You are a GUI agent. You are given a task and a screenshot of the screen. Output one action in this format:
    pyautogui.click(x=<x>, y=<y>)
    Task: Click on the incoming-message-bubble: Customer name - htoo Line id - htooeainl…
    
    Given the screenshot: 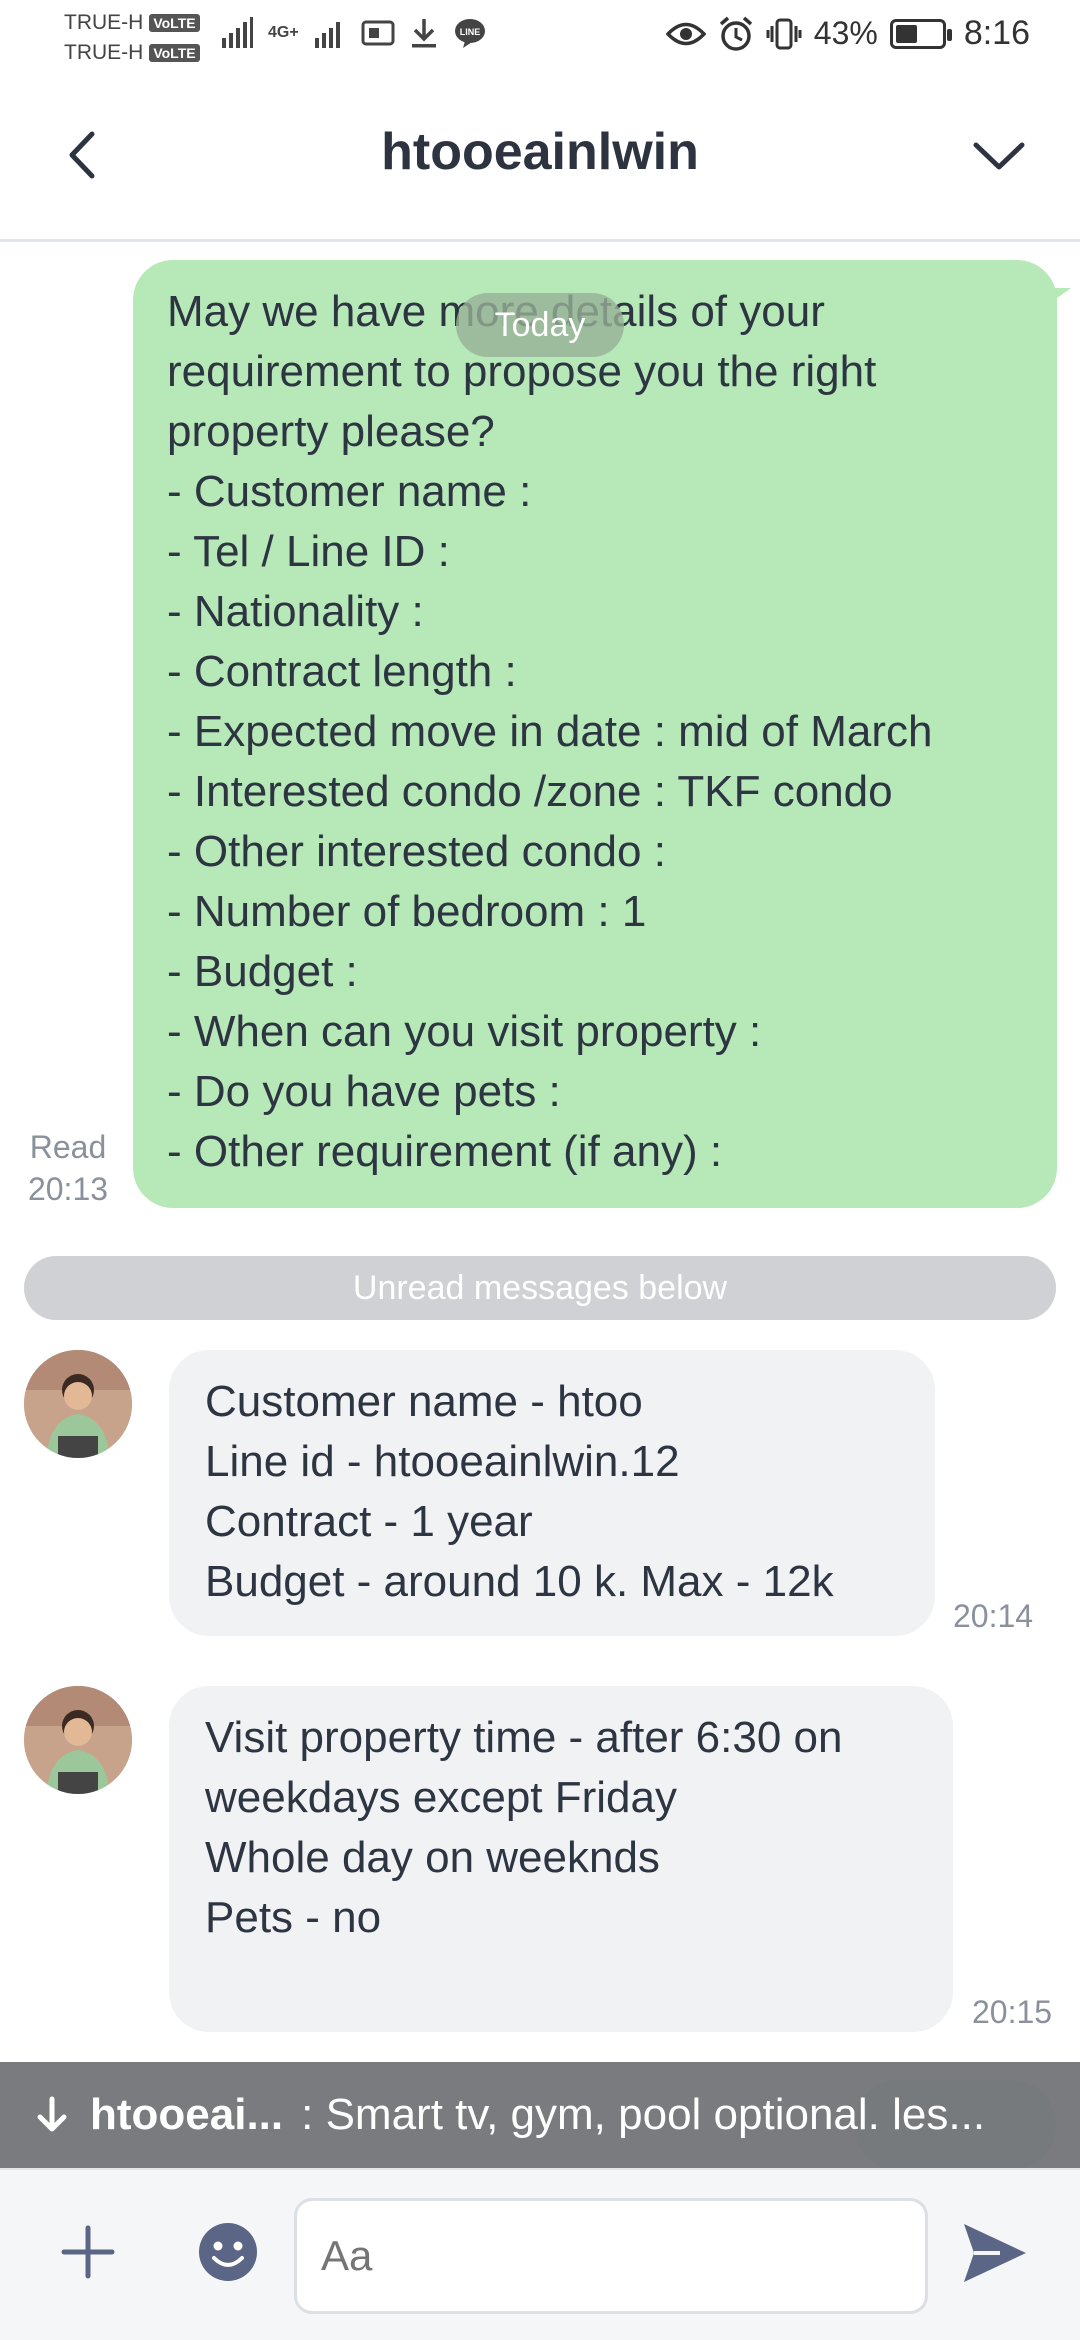 What is the action you would take?
    pyautogui.click(x=552, y=1493)
    